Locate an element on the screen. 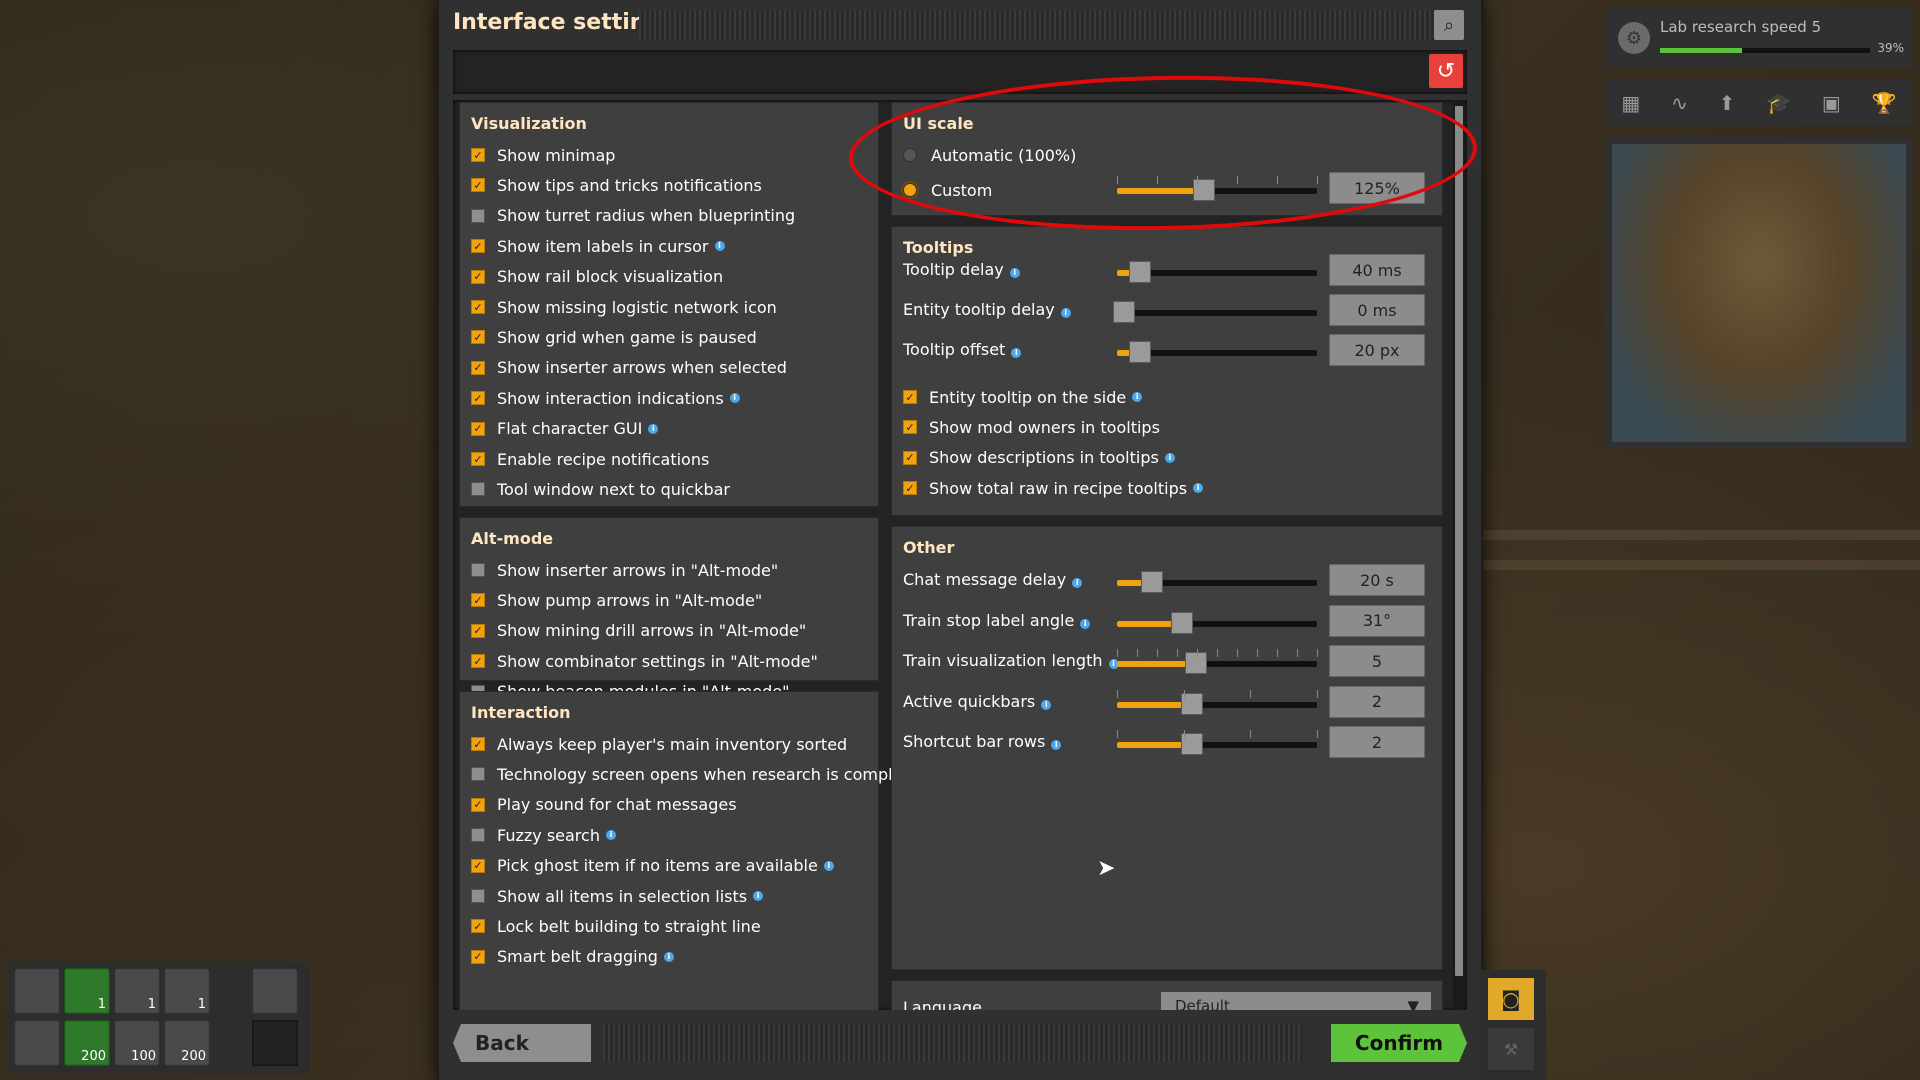 The width and height of the screenshot is (1920, 1080). checkbox-row: ✓ Show pump arrows in "Alt-mode" is located at coordinates (616, 600).